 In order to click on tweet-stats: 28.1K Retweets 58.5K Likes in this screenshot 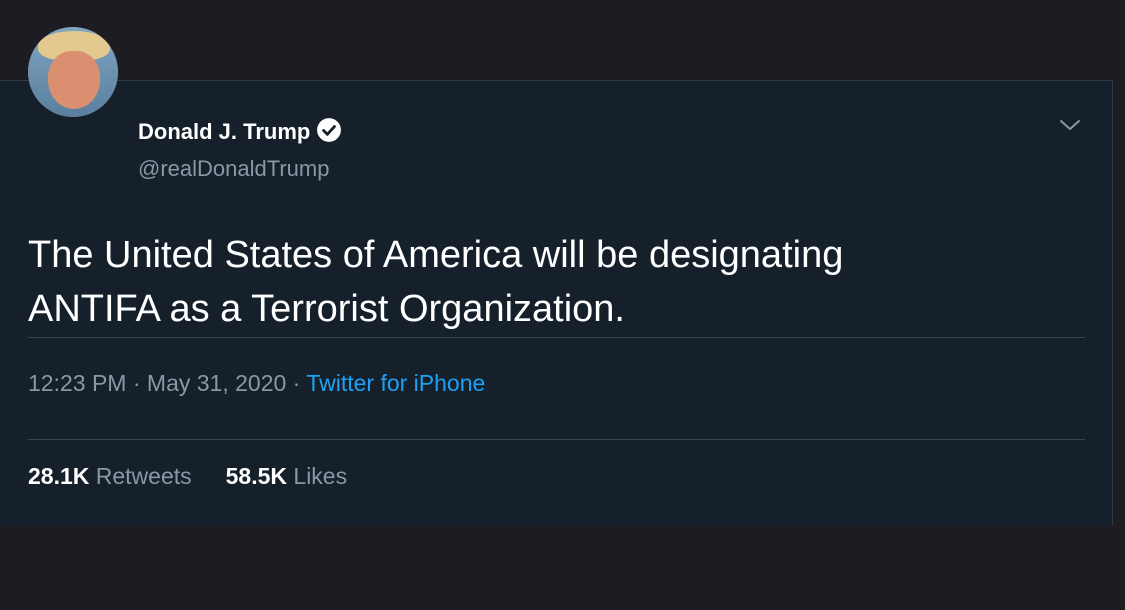, I will do `click(204, 476)`.